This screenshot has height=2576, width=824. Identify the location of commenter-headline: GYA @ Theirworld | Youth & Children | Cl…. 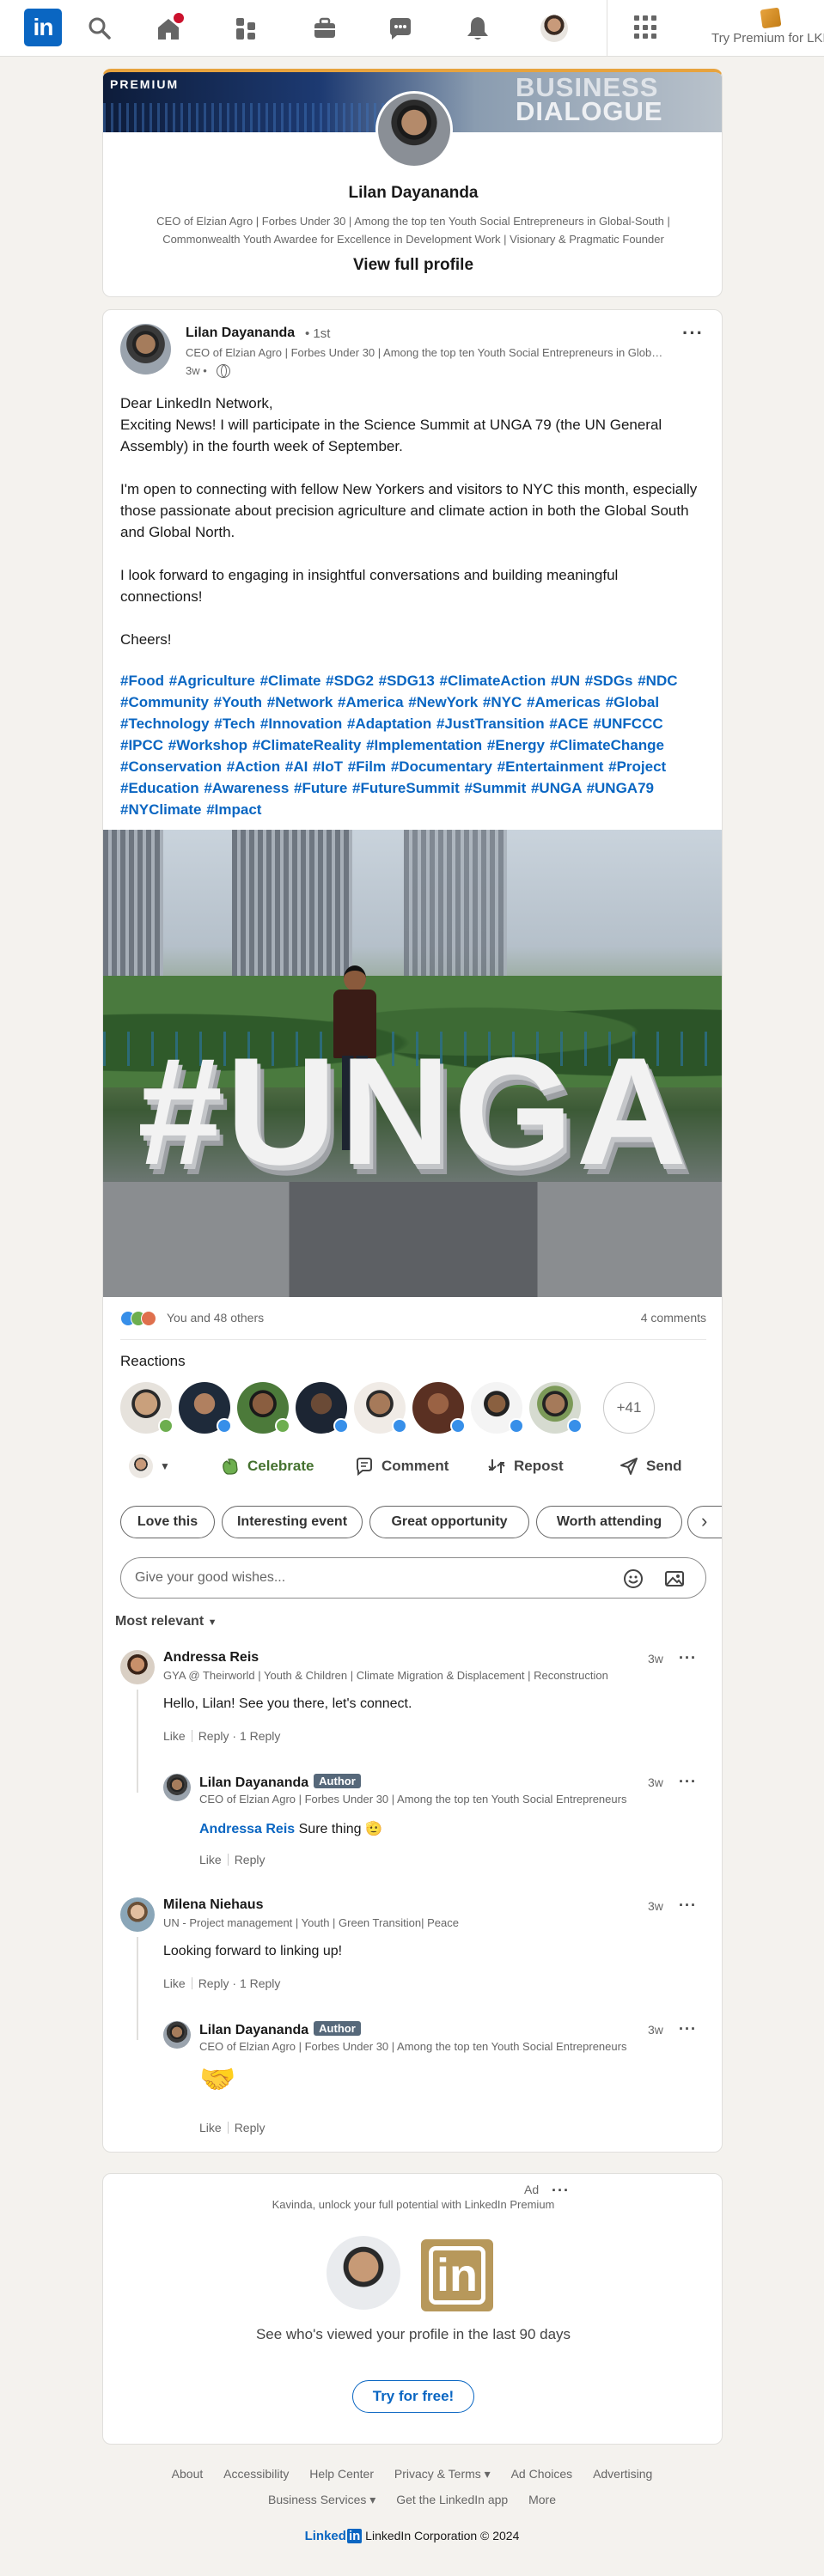
(385, 1675).